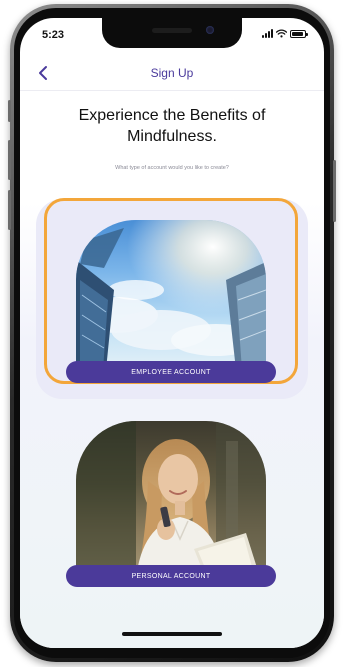  I want to click on volume-down-button, so click(9, 210).